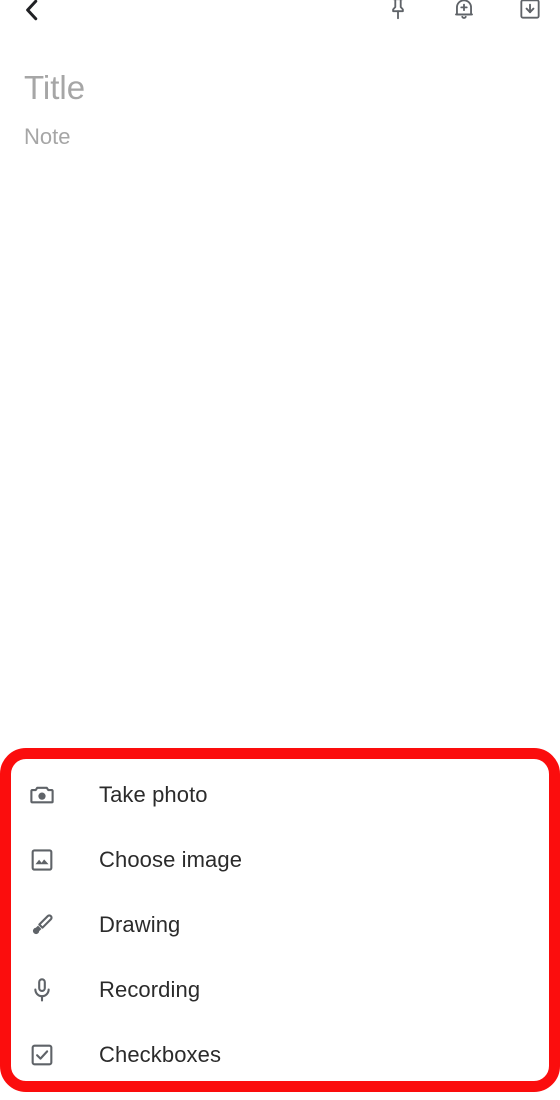 The image size is (560, 1100). Describe the element at coordinates (42, 990) in the screenshot. I see `microphone-icon` at that location.